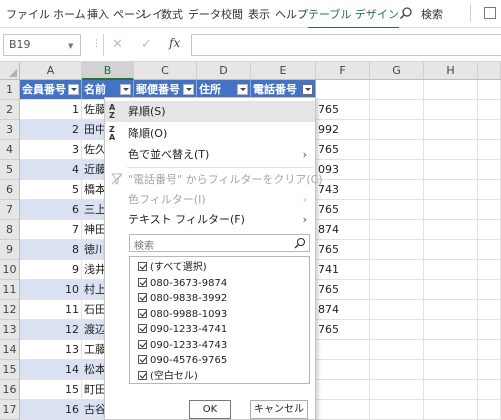  I want to click on ribbon-tab: 表示, so click(259, 14).